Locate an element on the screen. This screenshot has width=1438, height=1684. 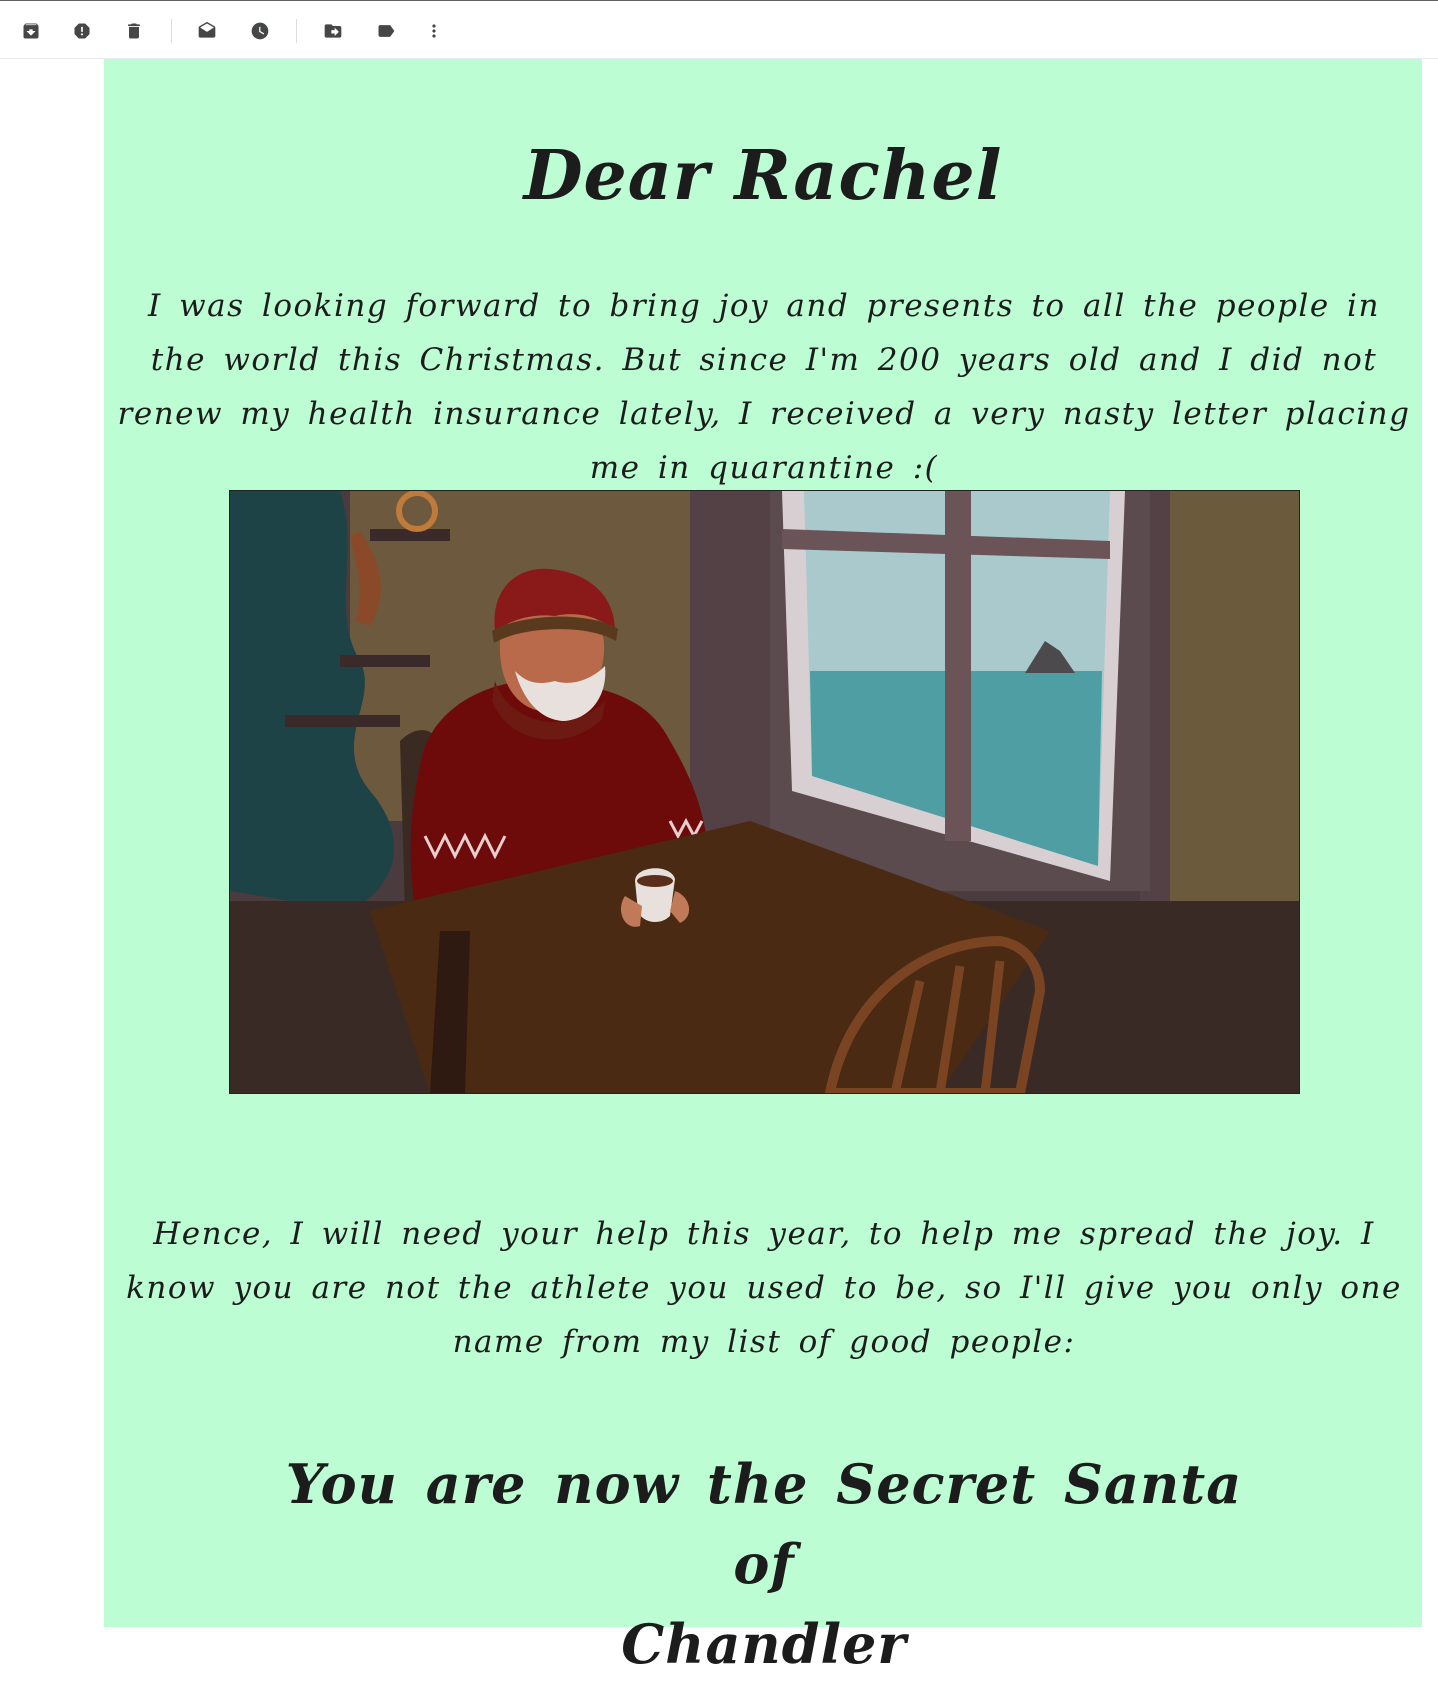
report-spam-icon is located at coordinates (82, 31).